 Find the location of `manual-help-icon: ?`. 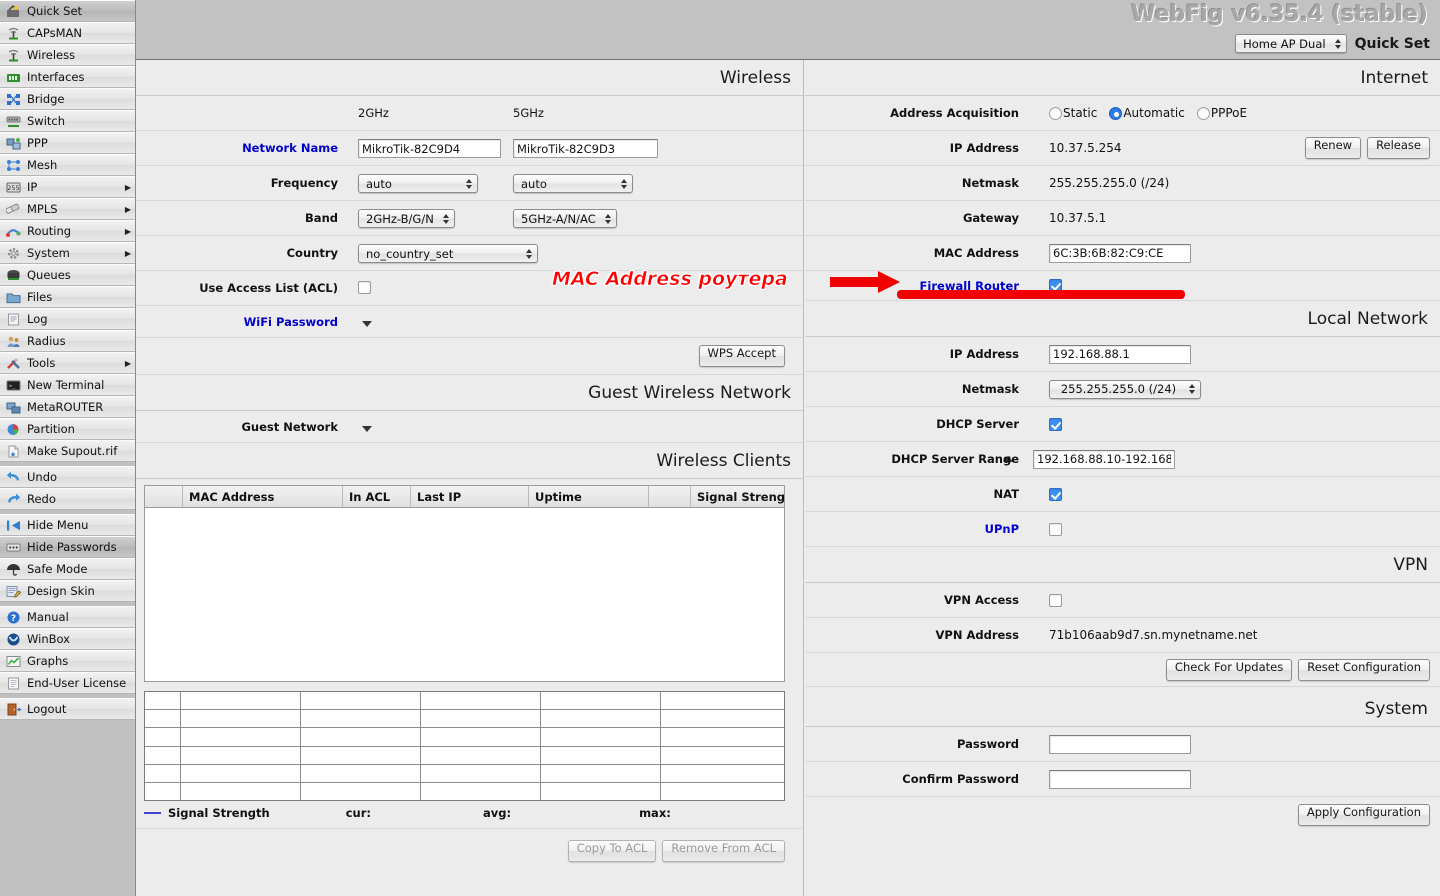

manual-help-icon: ? is located at coordinates (13, 617).